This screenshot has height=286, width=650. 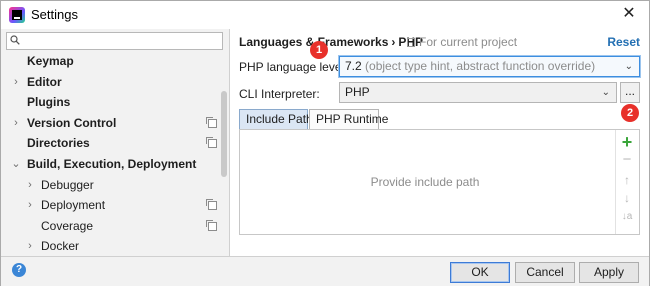 What do you see at coordinates (17, 15) in the screenshot?
I see `phpstorm-app-icon` at bounding box center [17, 15].